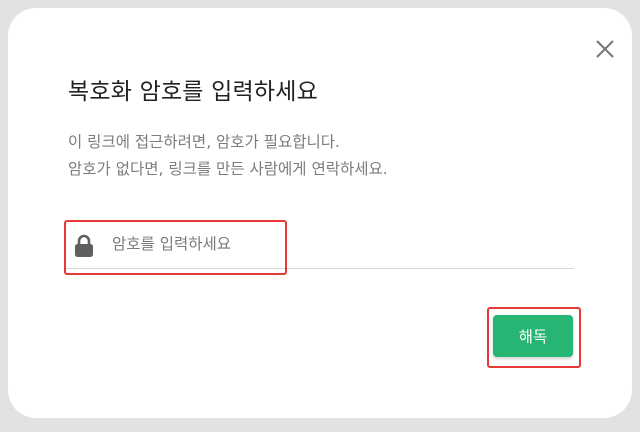 This screenshot has width=640, height=432. What do you see at coordinates (204, 142) in the screenshot?
I see `description-line-1: 이 링크에 접근하려면, 암호가 필요합니다.` at bounding box center [204, 142].